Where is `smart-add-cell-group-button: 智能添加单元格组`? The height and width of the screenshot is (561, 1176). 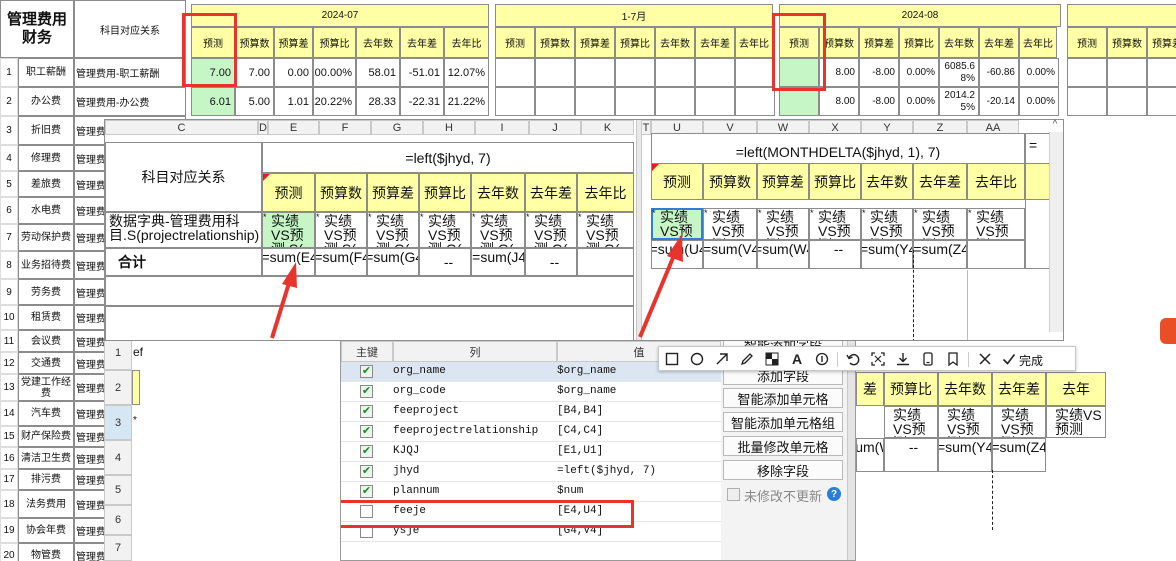
smart-add-cell-group-button: 智能添加单元格组 is located at coordinates (783, 422).